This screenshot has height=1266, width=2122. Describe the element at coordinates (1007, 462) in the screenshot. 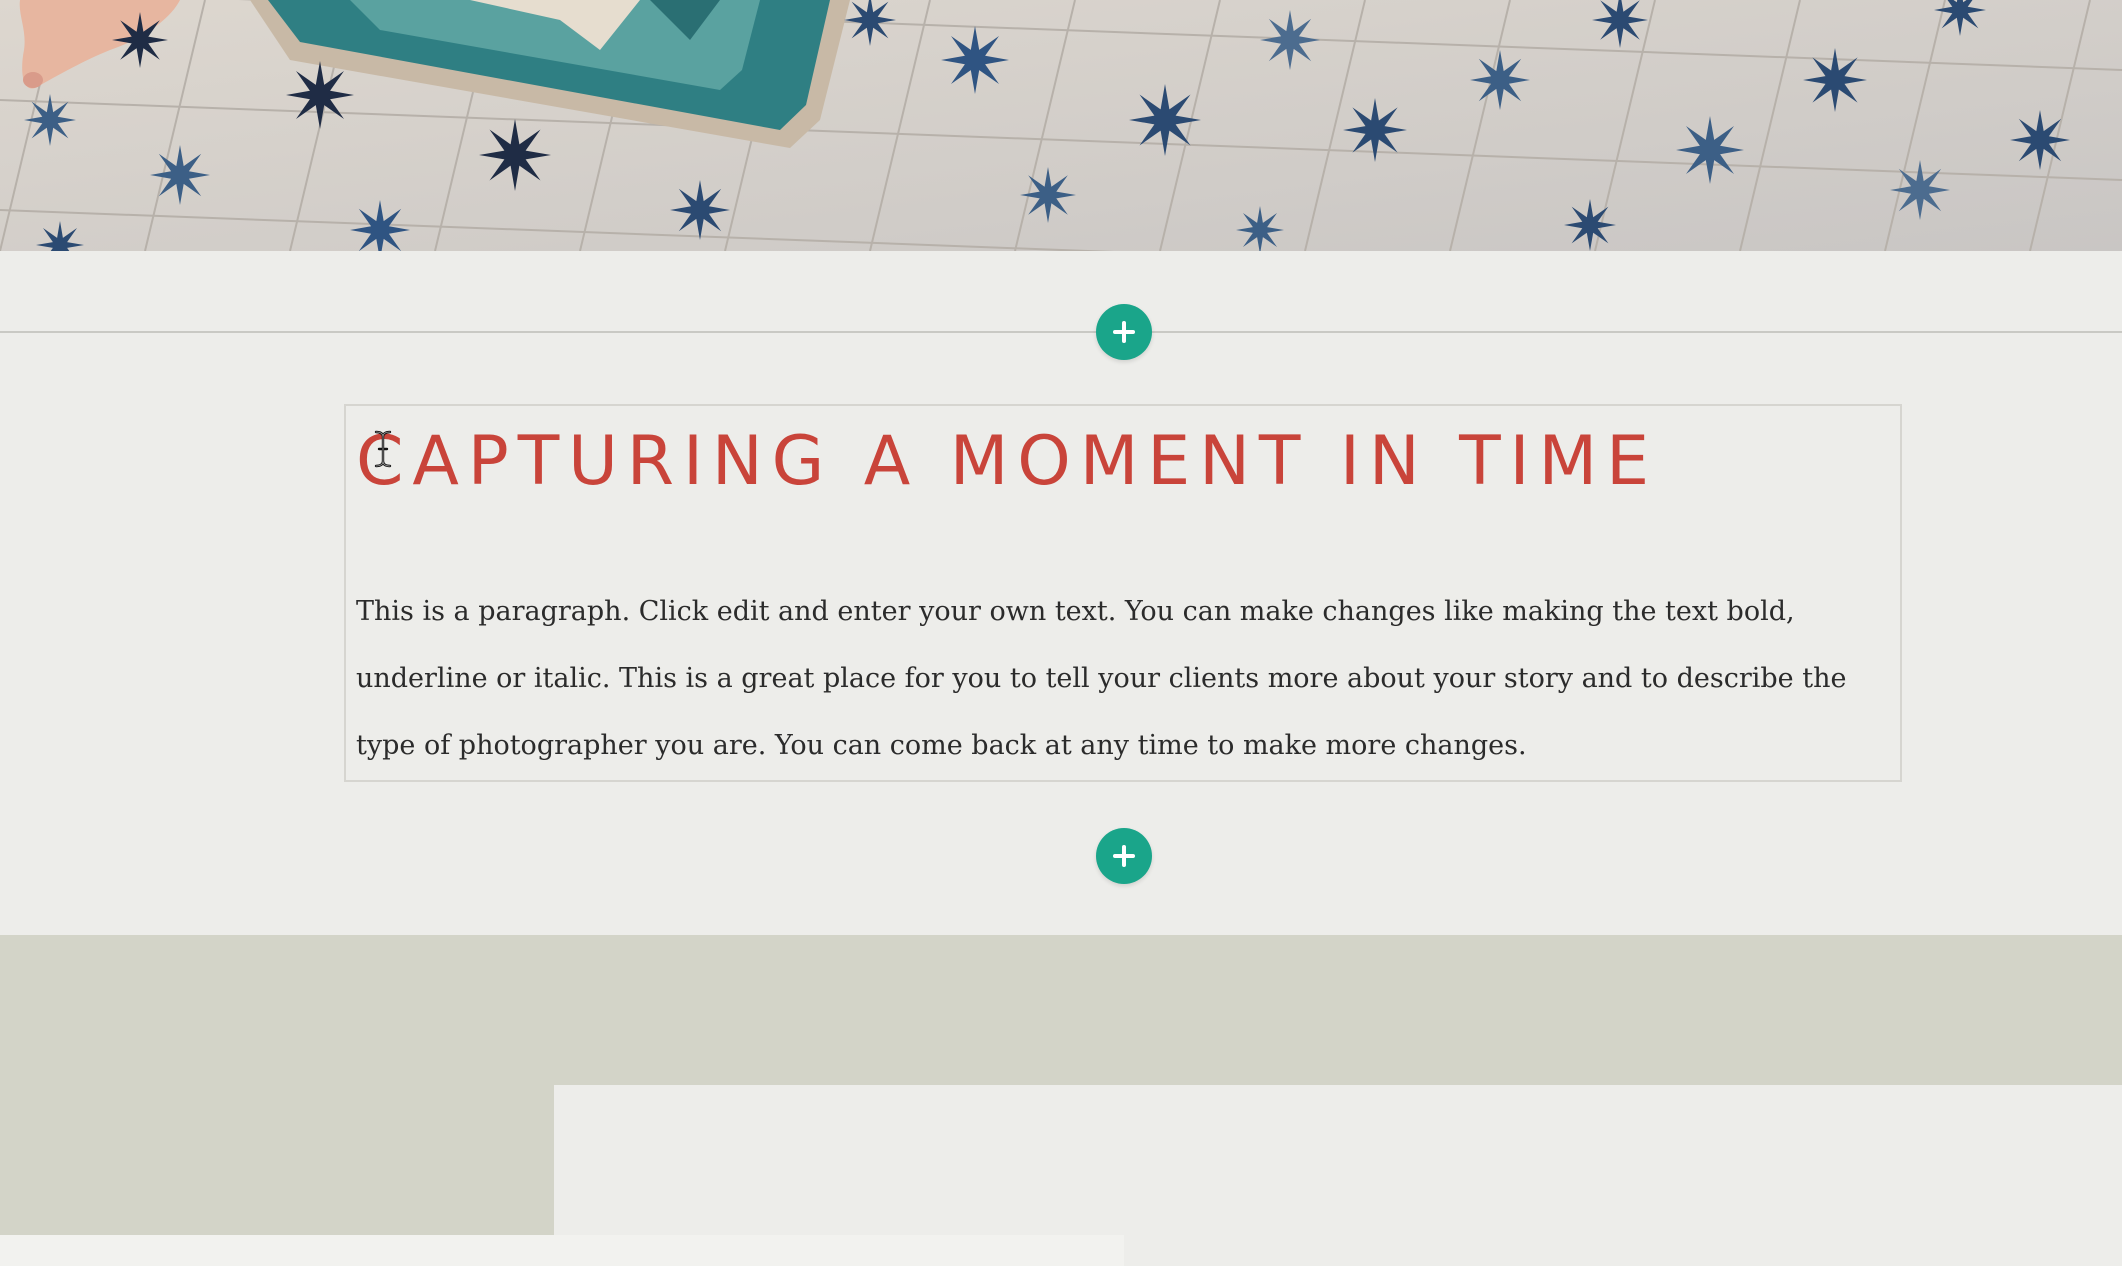

I see `page-heading: CAPTURING A MOMENT IN TIME` at that location.